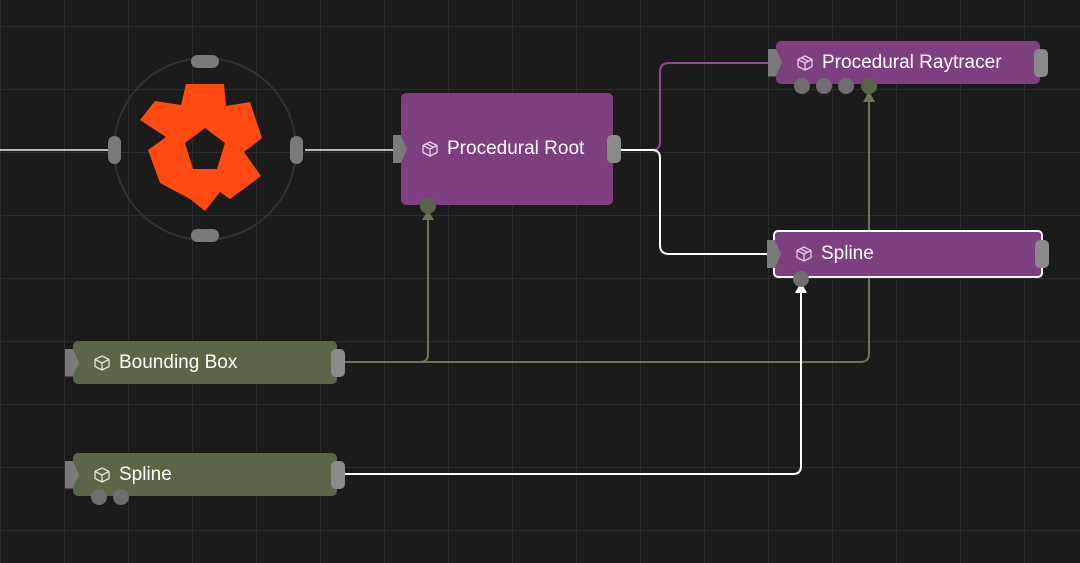  What do you see at coordinates (178, 362) in the screenshot?
I see `bounding-box-title: Bounding Box` at bounding box center [178, 362].